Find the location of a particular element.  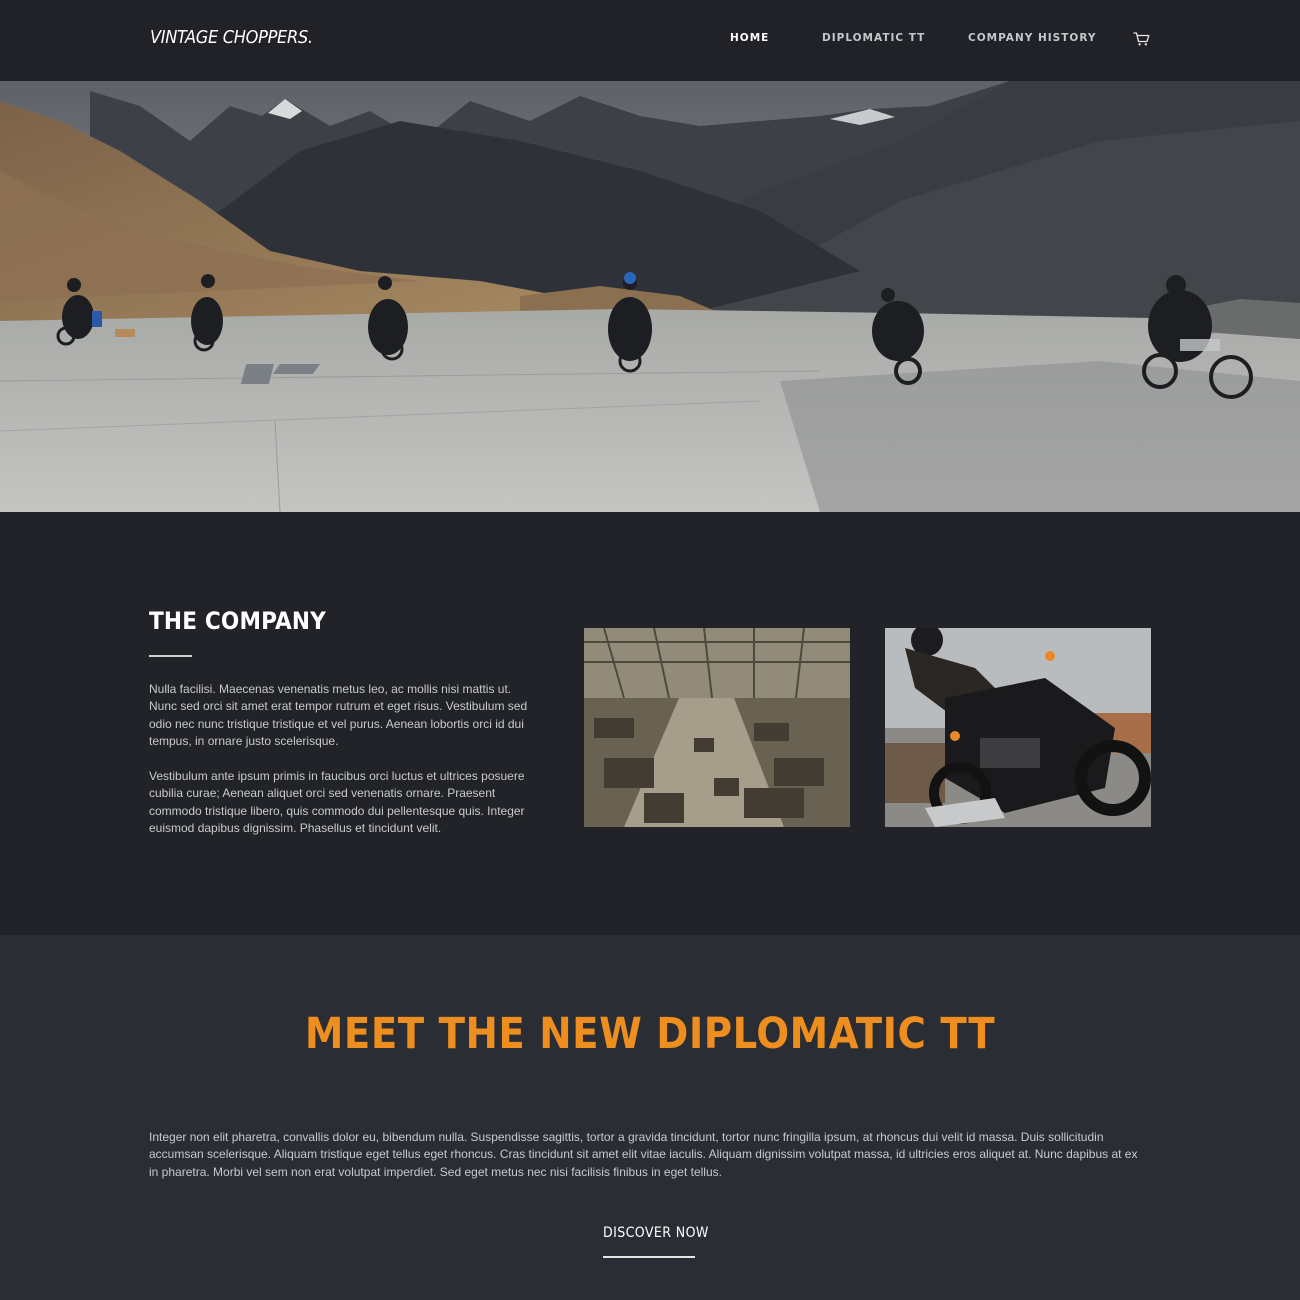

nav-item-diplomatic-tt: DIPLOMATIC TT is located at coordinates (873, 38).